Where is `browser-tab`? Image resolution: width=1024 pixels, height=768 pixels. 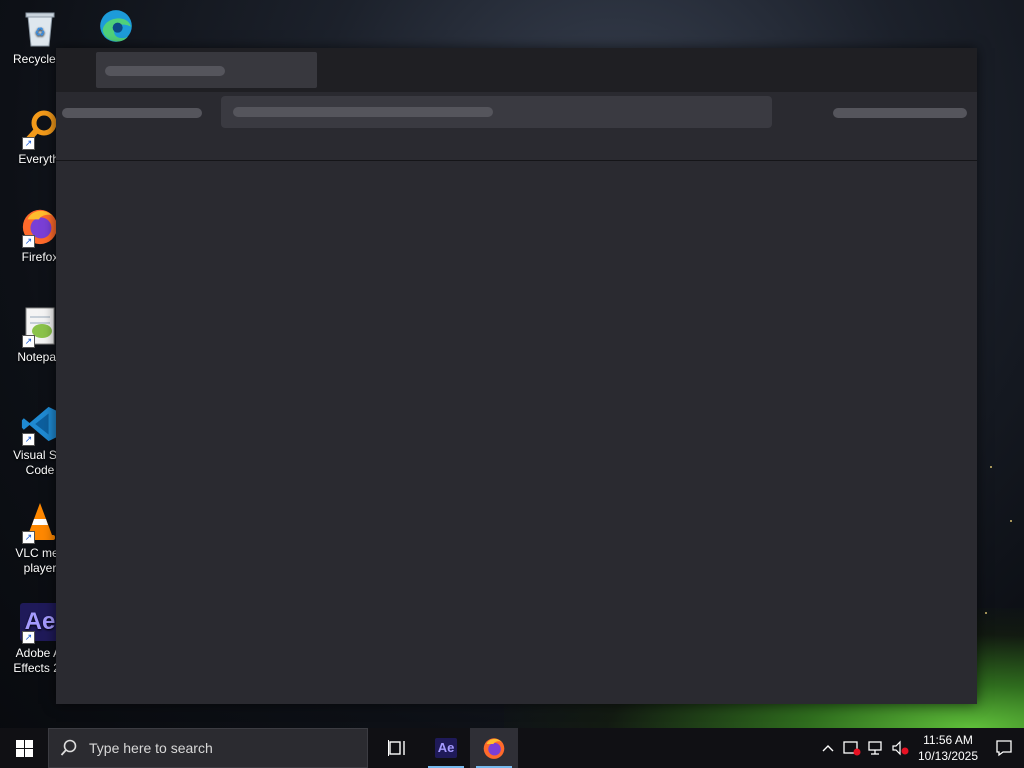
browser-tab is located at coordinates (206, 70).